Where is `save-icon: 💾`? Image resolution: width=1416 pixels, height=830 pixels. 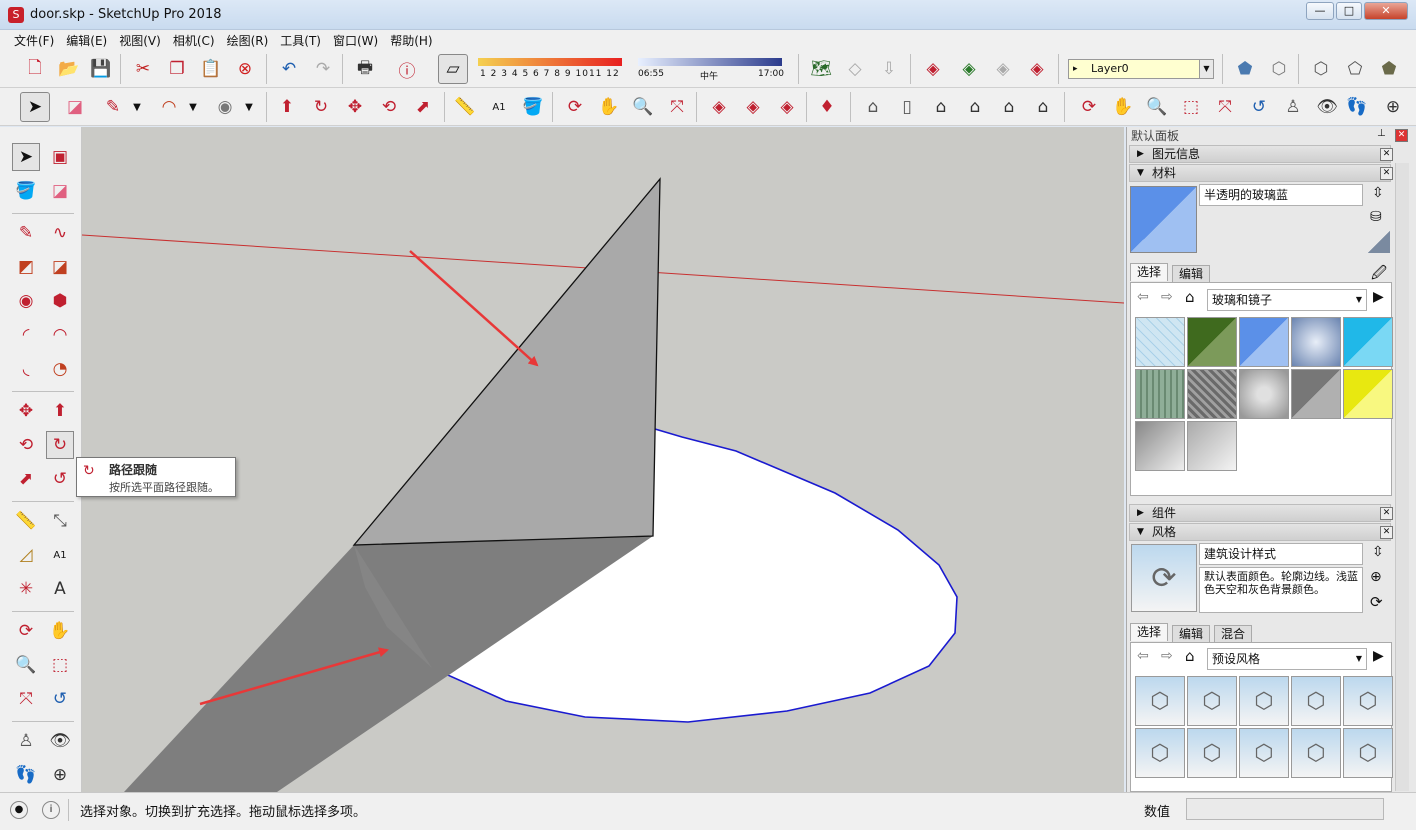
save-icon: 💾 is located at coordinates (101, 69).